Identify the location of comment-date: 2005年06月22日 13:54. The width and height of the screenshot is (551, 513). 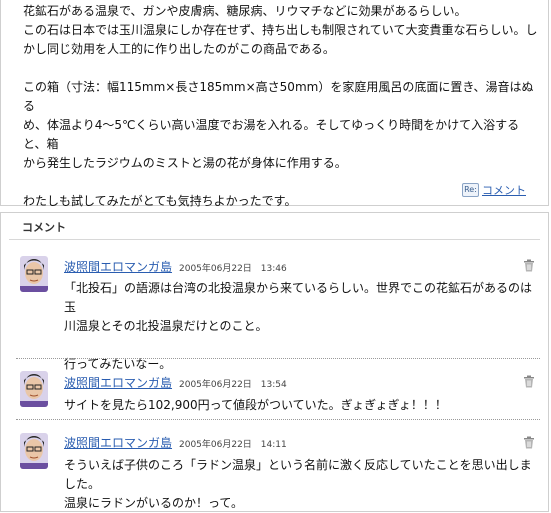
(233, 385).